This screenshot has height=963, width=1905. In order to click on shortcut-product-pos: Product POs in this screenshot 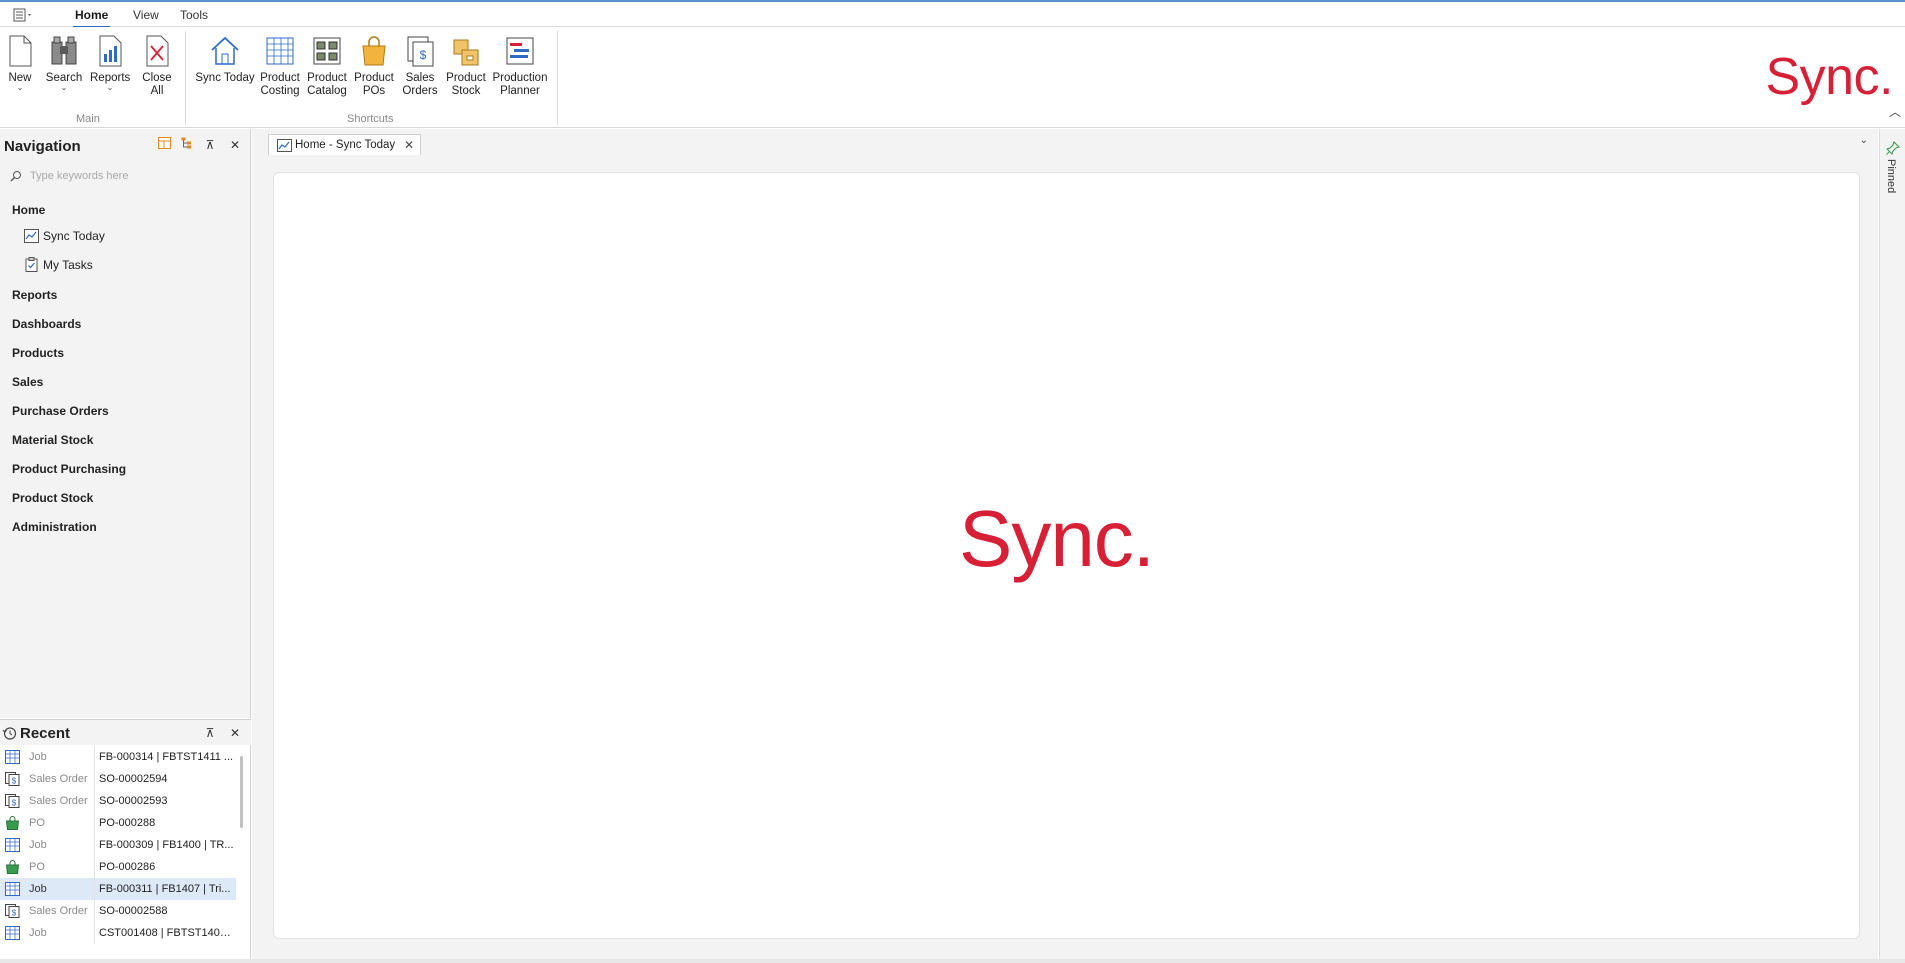, I will do `click(374, 66)`.